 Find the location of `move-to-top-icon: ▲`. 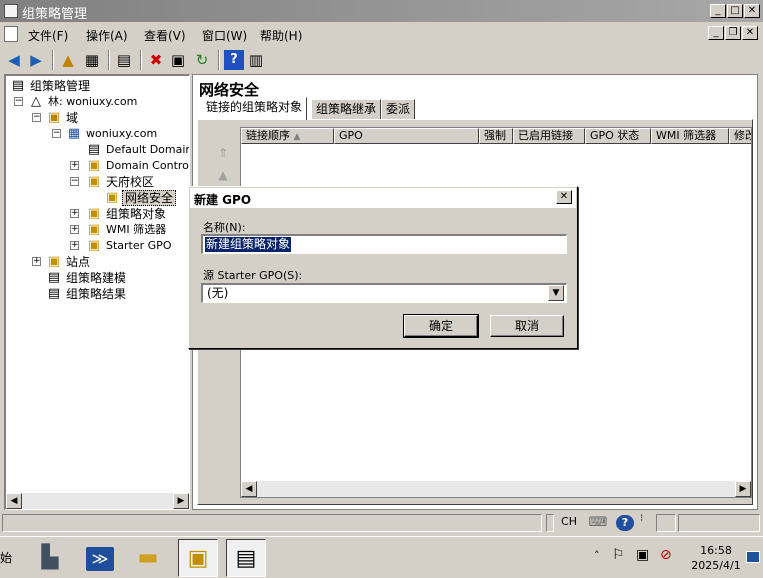

move-to-top-icon: ▲ is located at coordinates (223, 175).